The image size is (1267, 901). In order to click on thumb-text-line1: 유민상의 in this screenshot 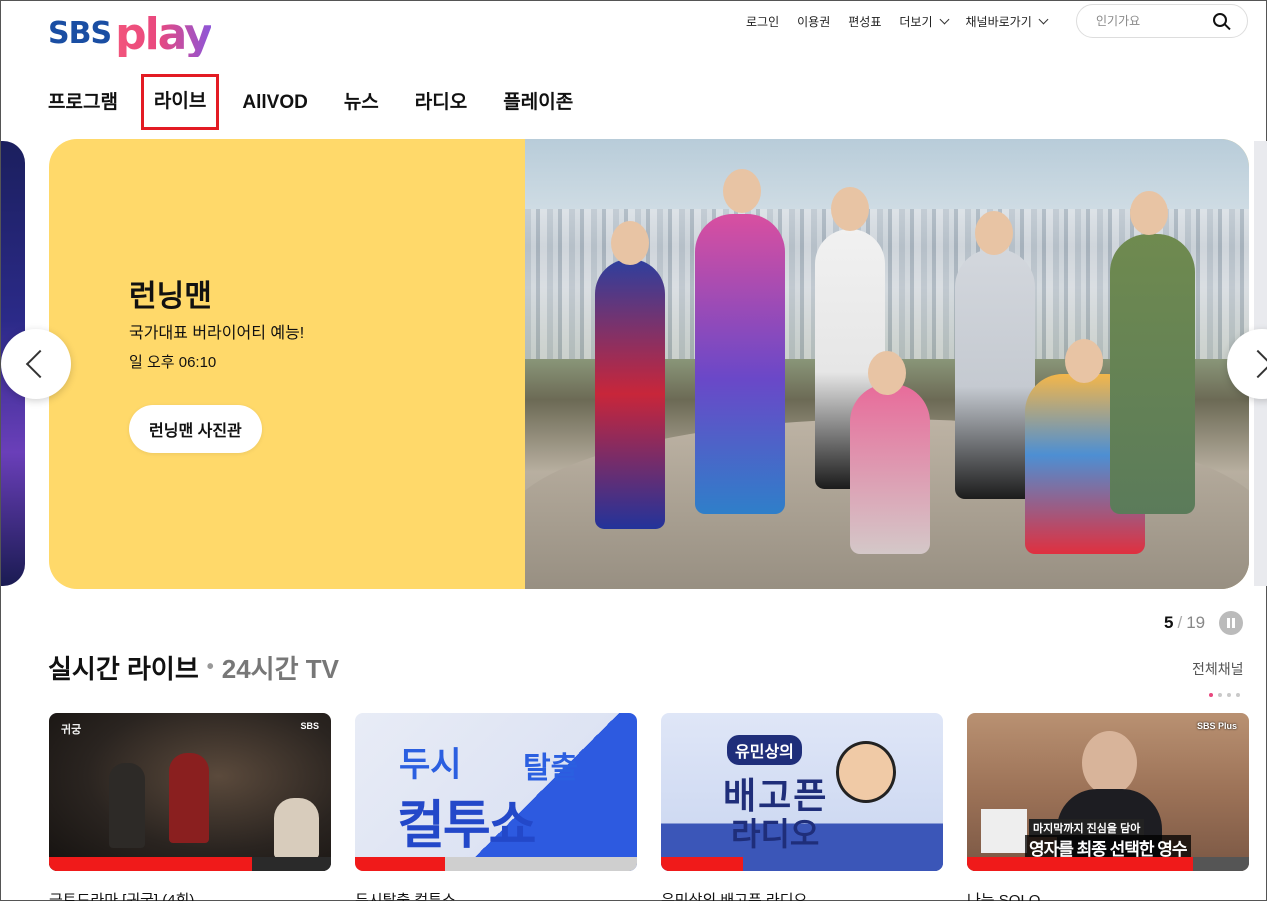, I will do `click(764, 750)`.